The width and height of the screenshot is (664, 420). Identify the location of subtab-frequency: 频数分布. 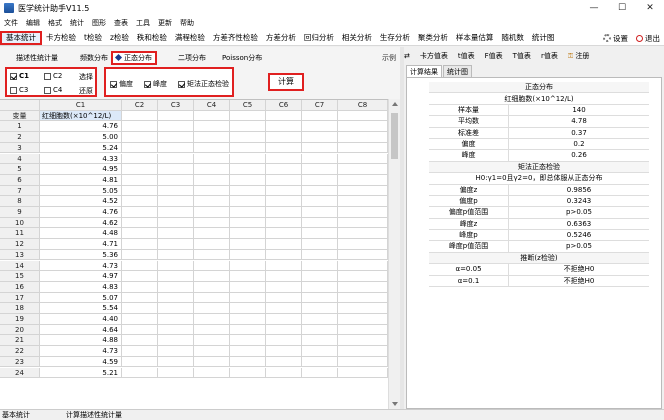
(94, 58).